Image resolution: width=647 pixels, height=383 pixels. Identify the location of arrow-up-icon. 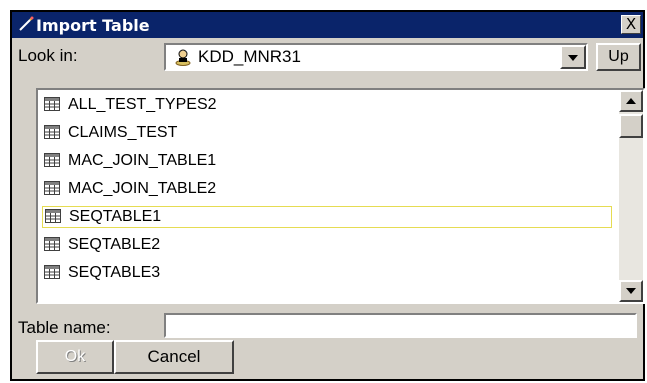
(631, 101).